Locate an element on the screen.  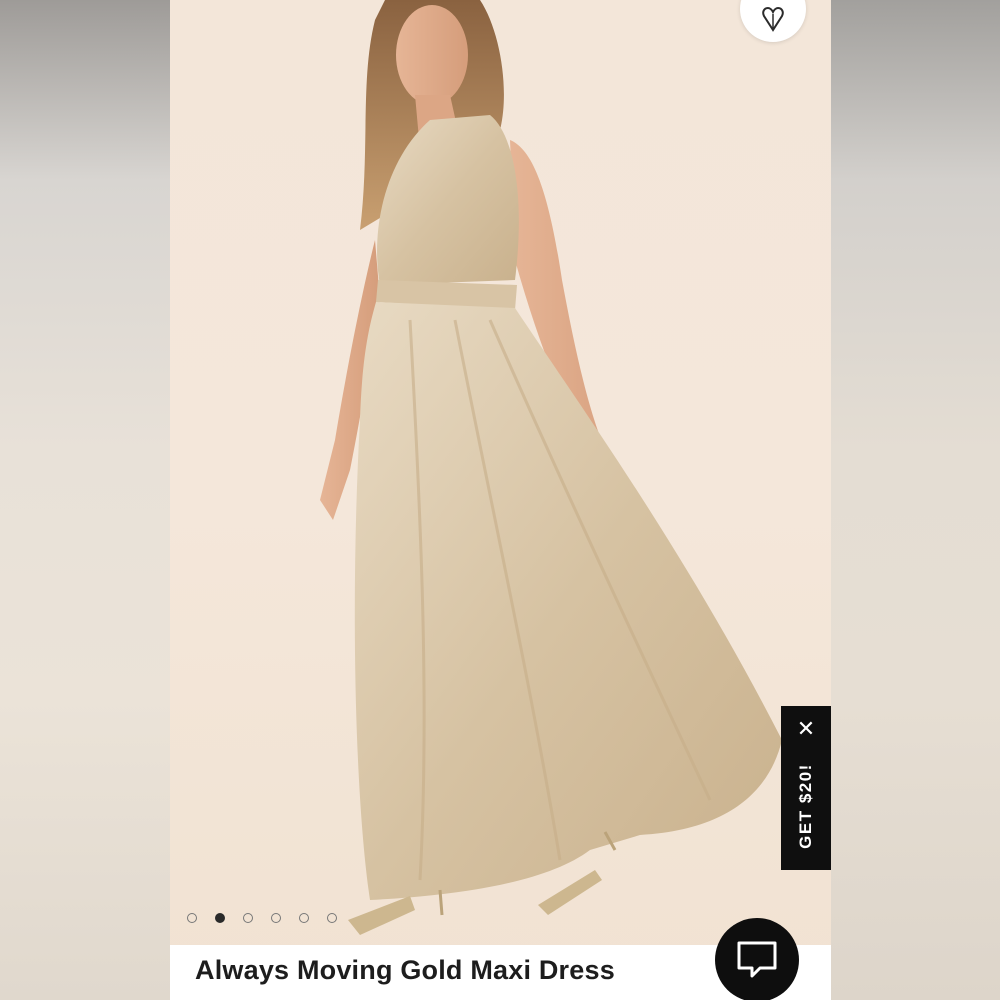
pagination-dot-active is located at coordinates (220, 918).